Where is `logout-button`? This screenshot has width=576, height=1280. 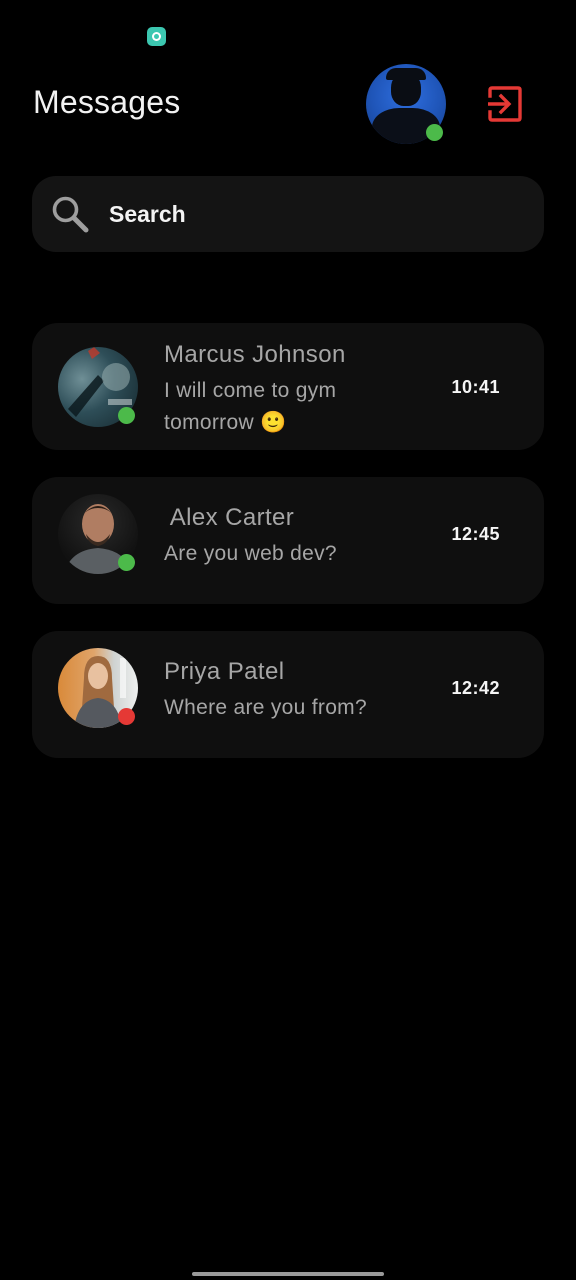
logout-button is located at coordinates (505, 104).